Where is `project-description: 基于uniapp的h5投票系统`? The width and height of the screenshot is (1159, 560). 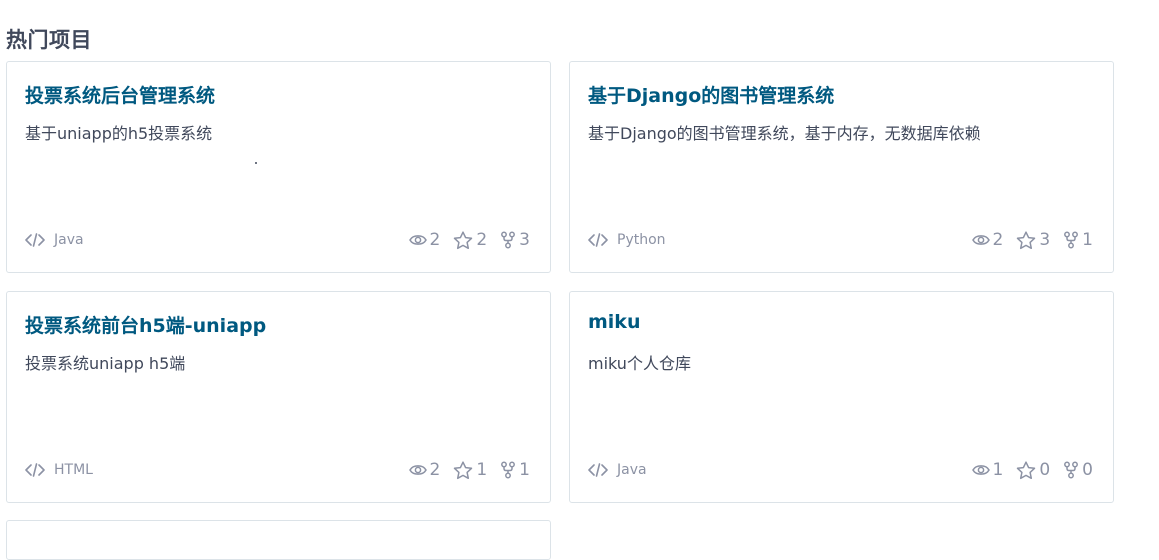
project-description: 基于uniapp的h5投票系统 is located at coordinates (119, 133).